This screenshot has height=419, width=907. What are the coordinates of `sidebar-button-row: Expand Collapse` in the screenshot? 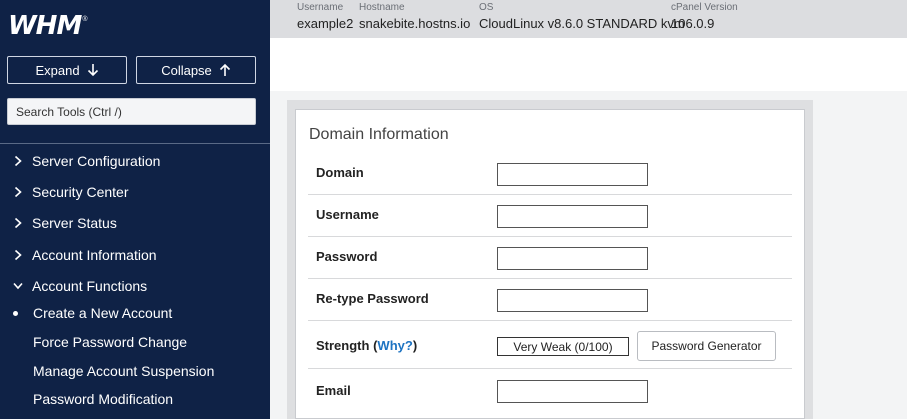 It's located at (131, 70).